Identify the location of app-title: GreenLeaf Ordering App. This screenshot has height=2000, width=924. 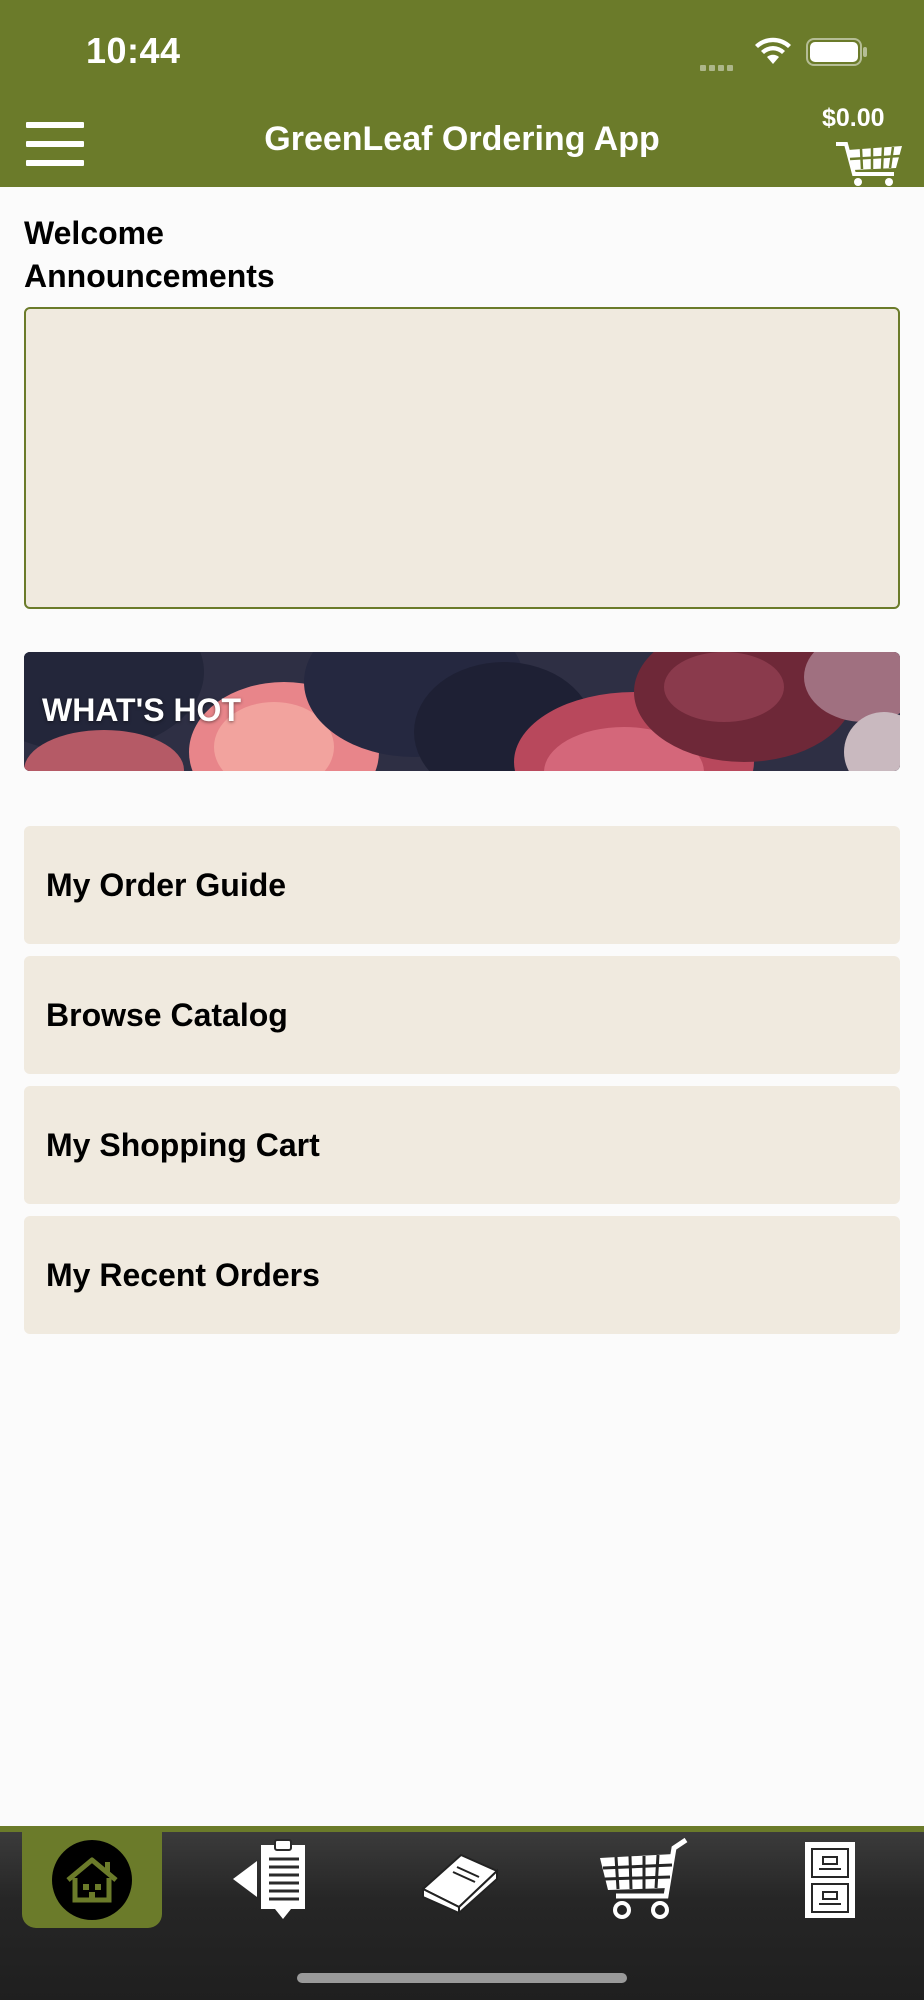
(462, 139).